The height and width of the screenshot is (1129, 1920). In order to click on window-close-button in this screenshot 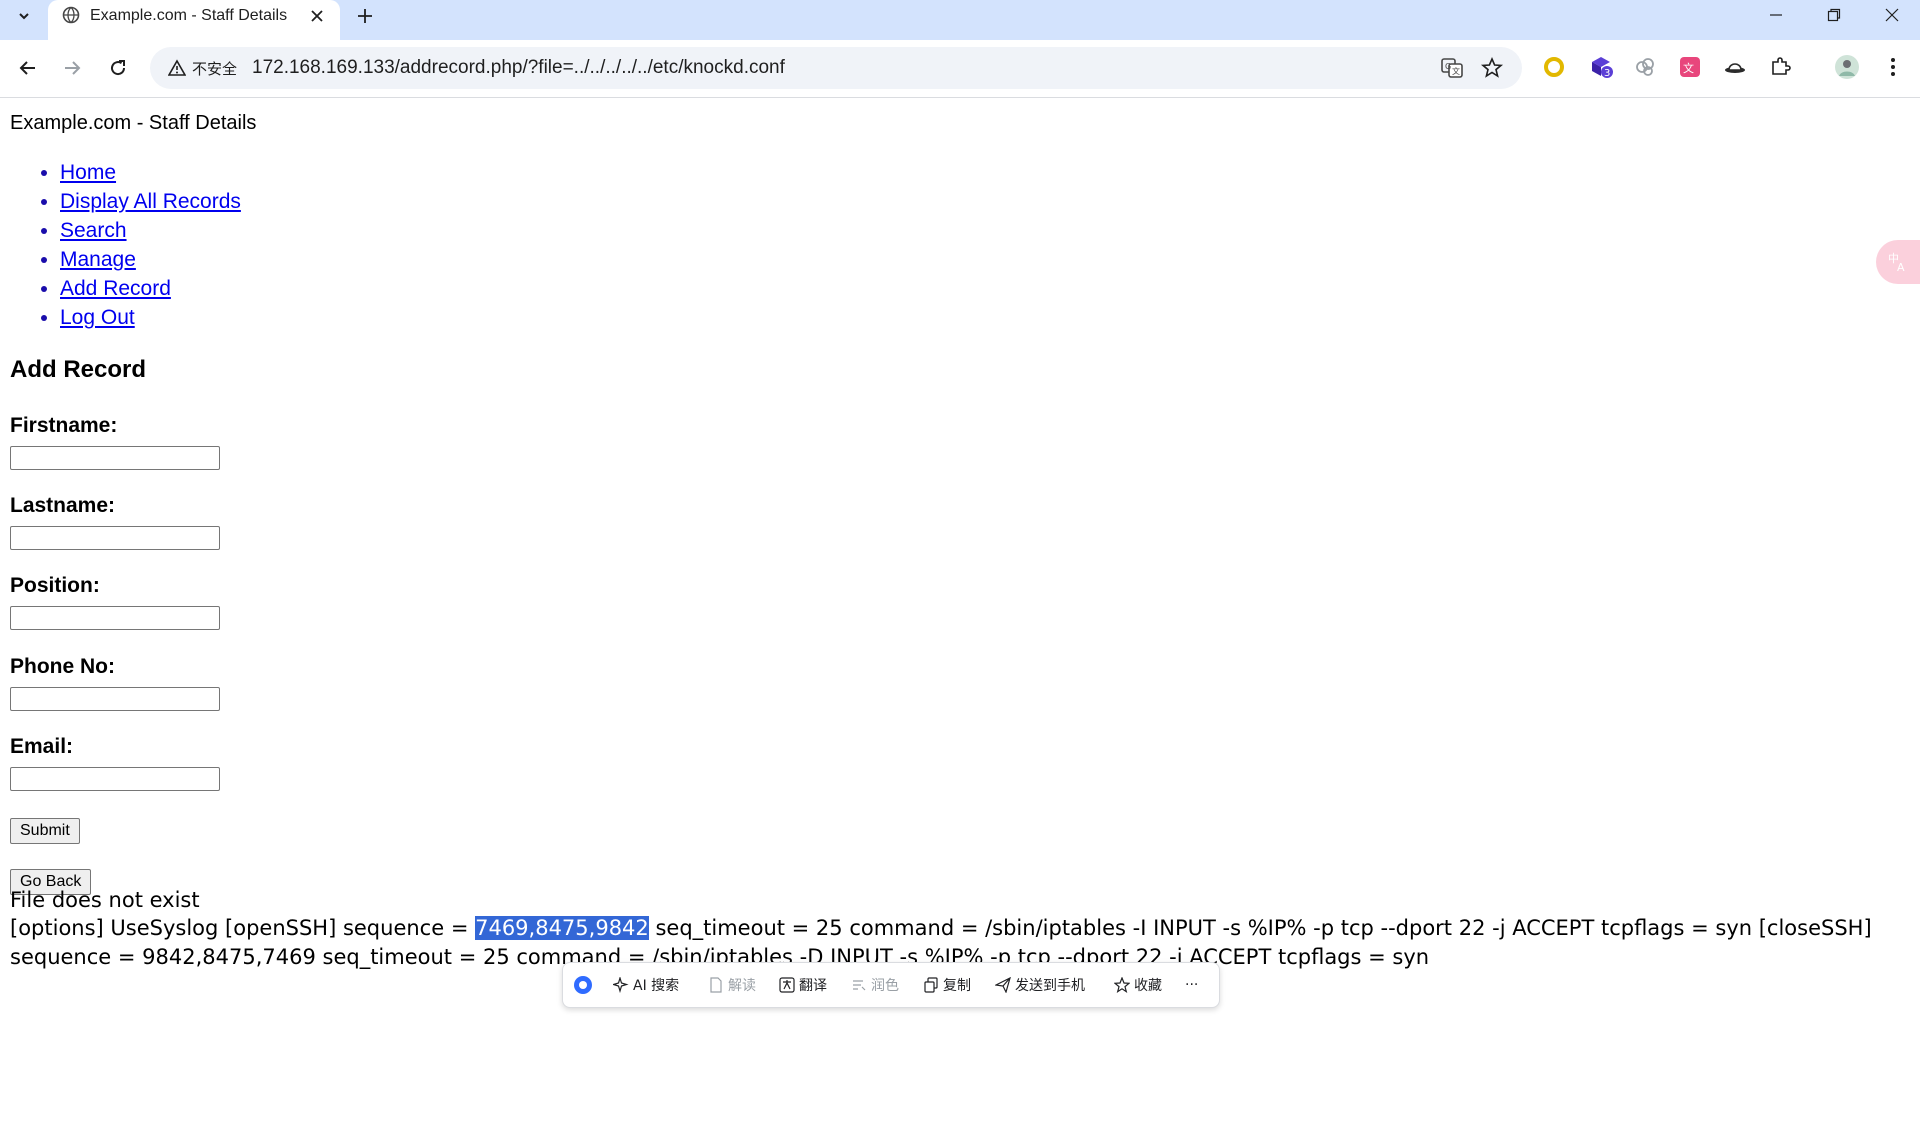, I will do `click(1892, 15)`.